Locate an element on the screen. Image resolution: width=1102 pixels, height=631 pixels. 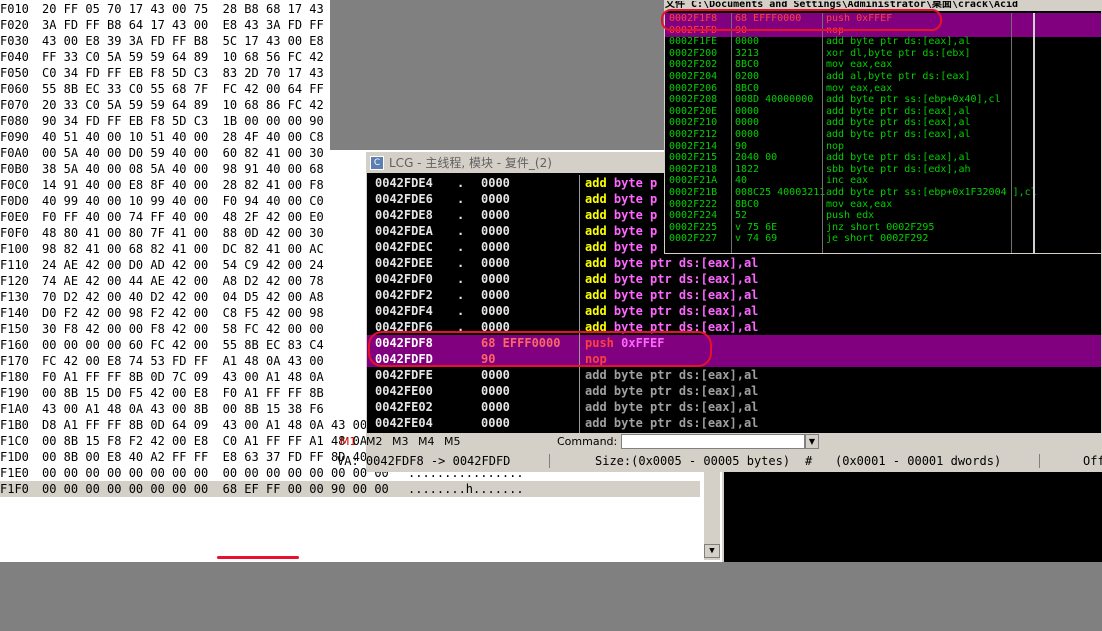
file-hex: 2040 00 is located at coordinates (756, 158).